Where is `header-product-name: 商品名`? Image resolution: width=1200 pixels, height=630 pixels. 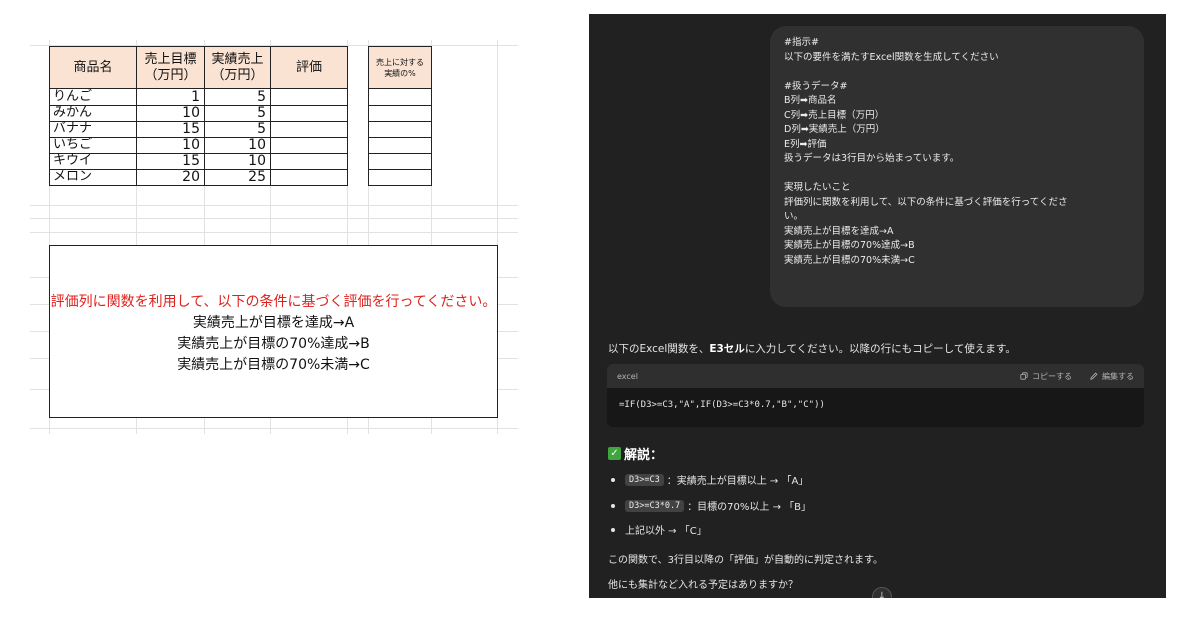
header-product-name: 商品名 is located at coordinates (93, 67).